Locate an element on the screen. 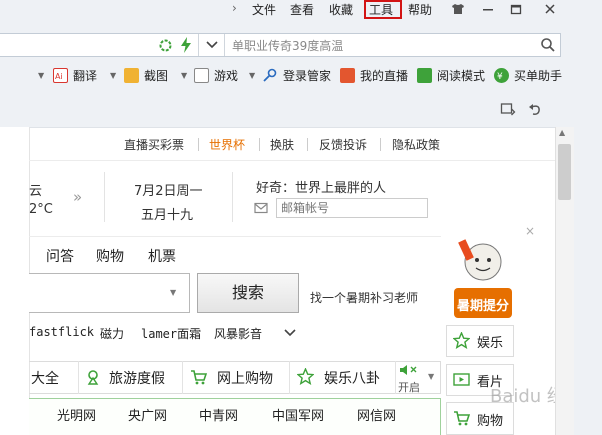 This screenshot has height=435, width=602. star-icon is located at coordinates (461, 340).